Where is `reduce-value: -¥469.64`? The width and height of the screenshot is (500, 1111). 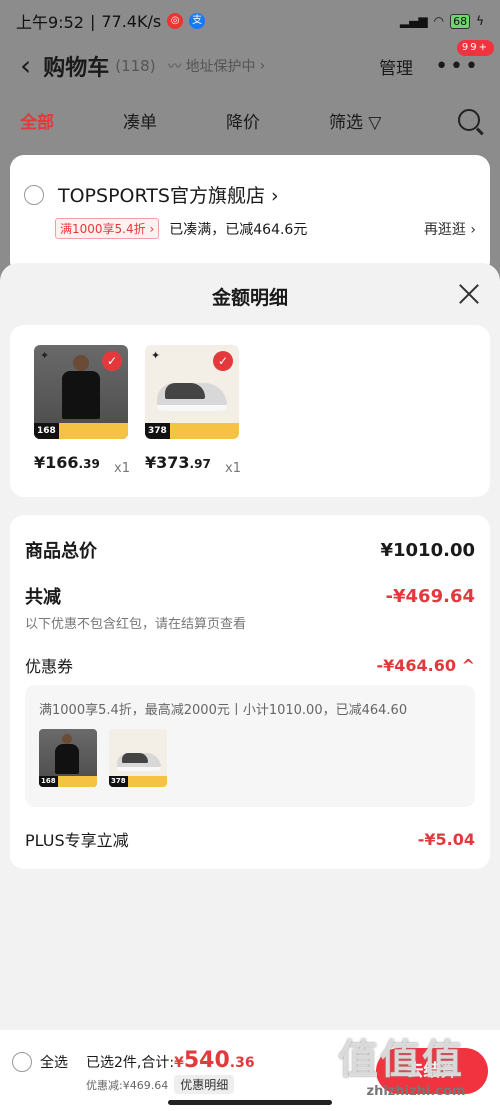
reduce-value: -¥469.64 is located at coordinates (430, 596).